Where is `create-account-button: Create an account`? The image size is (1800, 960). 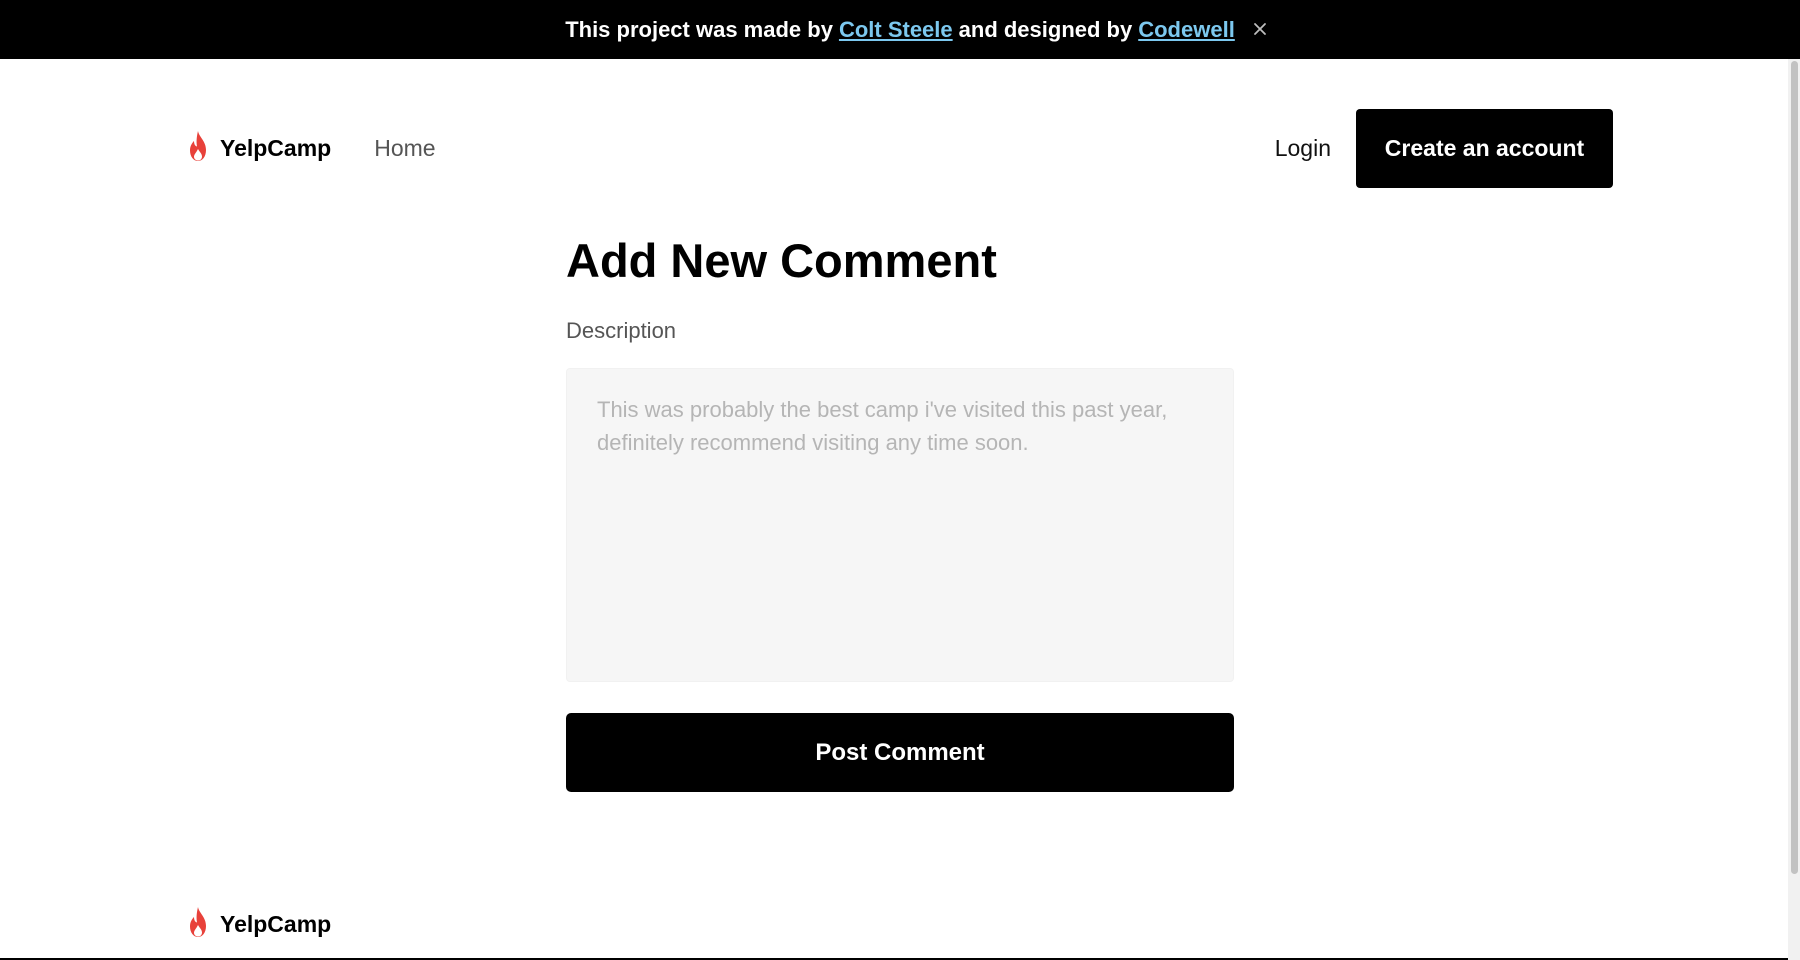
create-account-button: Create an account is located at coordinates (1484, 148).